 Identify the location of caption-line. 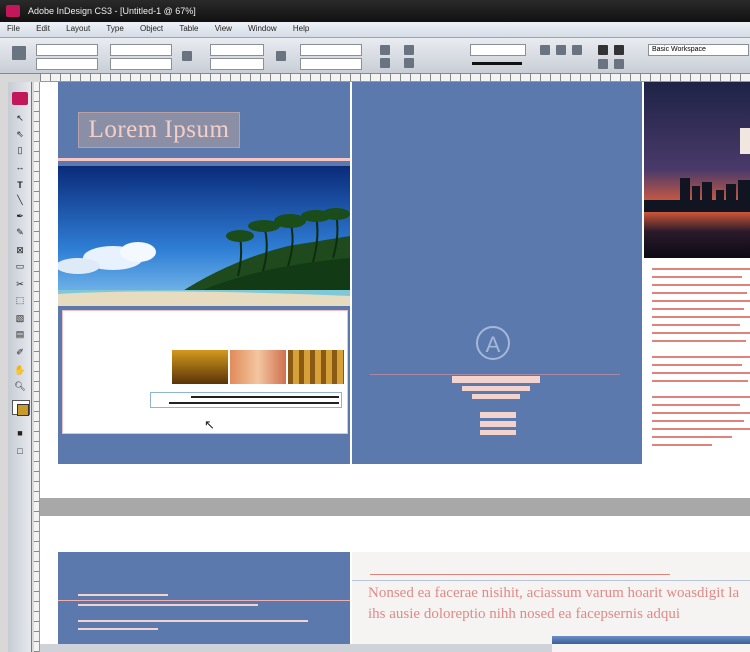
(254, 403).